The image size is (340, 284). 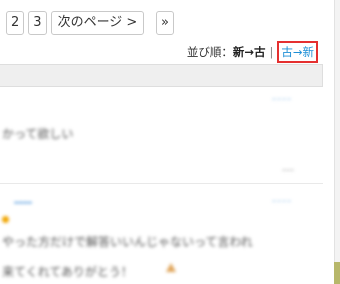 What do you see at coordinates (67, 272) in the screenshot?
I see `comment-text-line-2: 来てくれてありがとう！` at bounding box center [67, 272].